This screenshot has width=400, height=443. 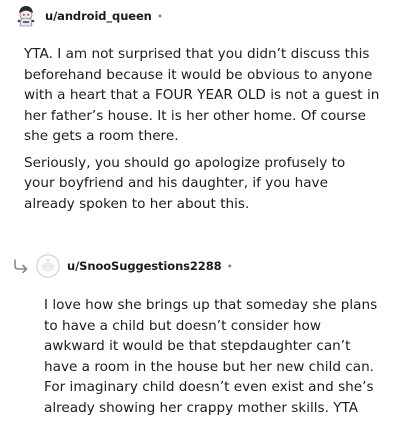 What do you see at coordinates (144, 266) in the screenshot?
I see `reply-username: u/SnooSuggestions2288` at bounding box center [144, 266].